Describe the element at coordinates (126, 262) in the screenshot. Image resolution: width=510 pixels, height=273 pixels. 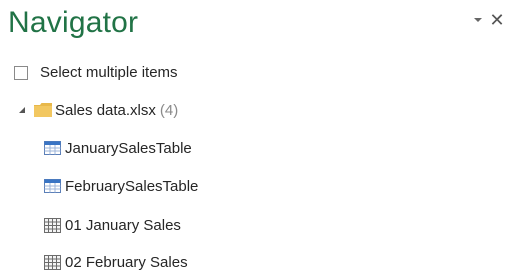
I see `tree-item-label: 02 February Sales` at that location.